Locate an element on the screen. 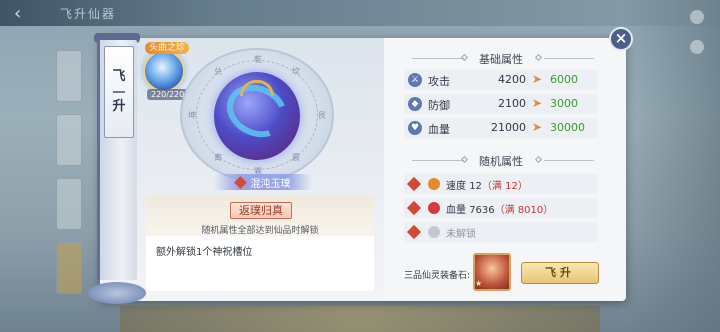  random-attribute-value: 12 is located at coordinates (475, 186).